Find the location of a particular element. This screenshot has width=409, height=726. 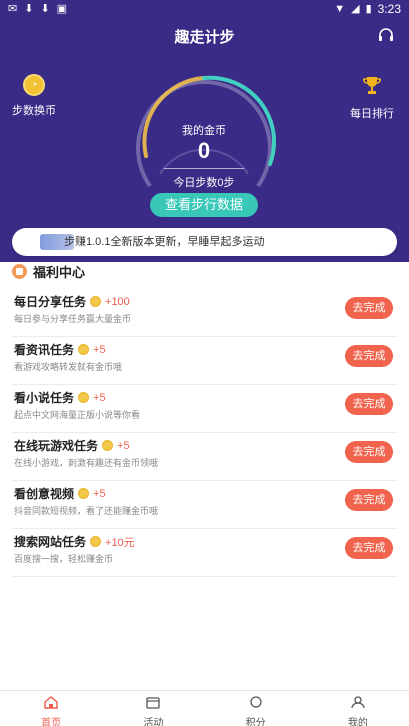

status-bar: ✉ ⬇ ⬇ ▣ ▼ ◢ ▮ 3:23 is located at coordinates (204, 9).